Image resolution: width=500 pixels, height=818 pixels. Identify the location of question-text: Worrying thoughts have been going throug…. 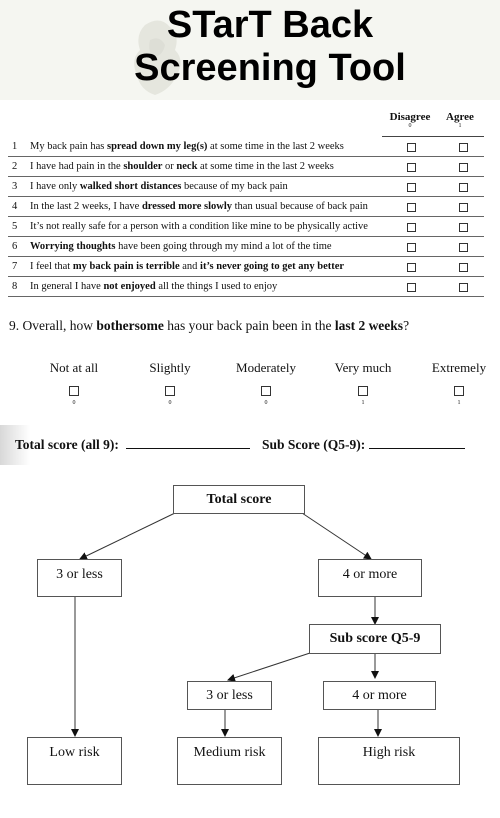
(181, 246).